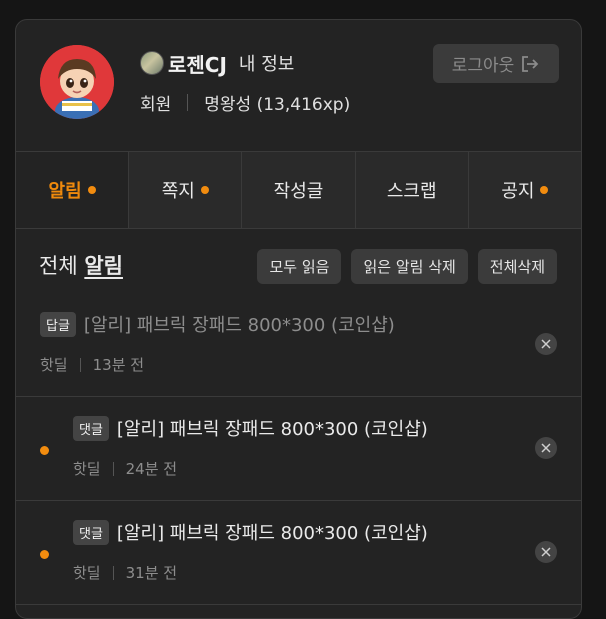 The height and width of the screenshot is (619, 606). Describe the element at coordinates (81, 265) in the screenshot. I see `notifications-title: 전체 알림` at that location.